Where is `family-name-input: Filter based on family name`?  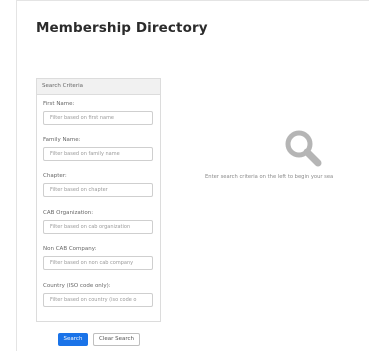 family-name-input: Filter based on family name is located at coordinates (98, 154).